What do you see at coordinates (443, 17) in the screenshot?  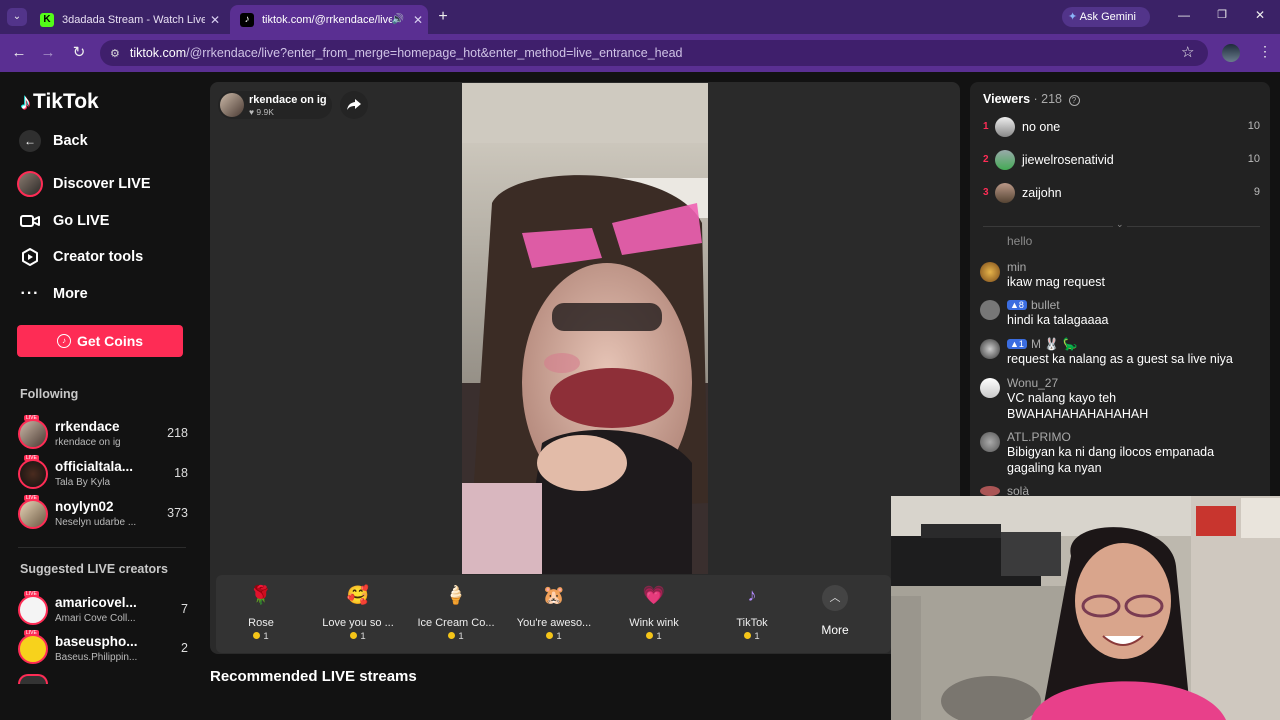 I see `new-tab-button: +` at bounding box center [443, 17].